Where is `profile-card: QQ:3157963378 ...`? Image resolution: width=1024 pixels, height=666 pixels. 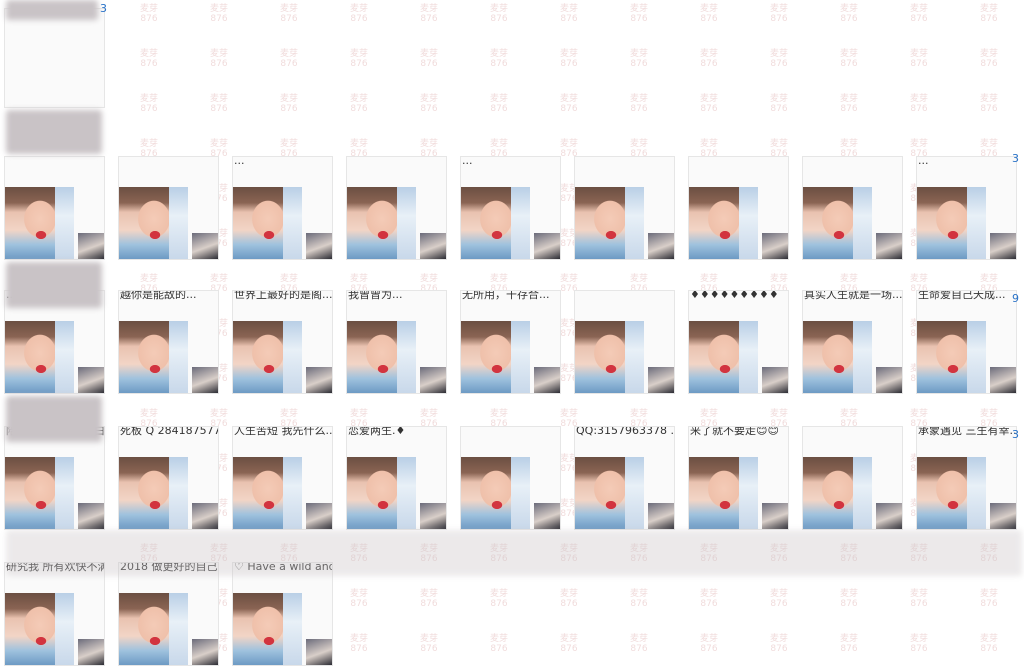
profile-card: QQ:3157963378 ... is located at coordinates (624, 478).